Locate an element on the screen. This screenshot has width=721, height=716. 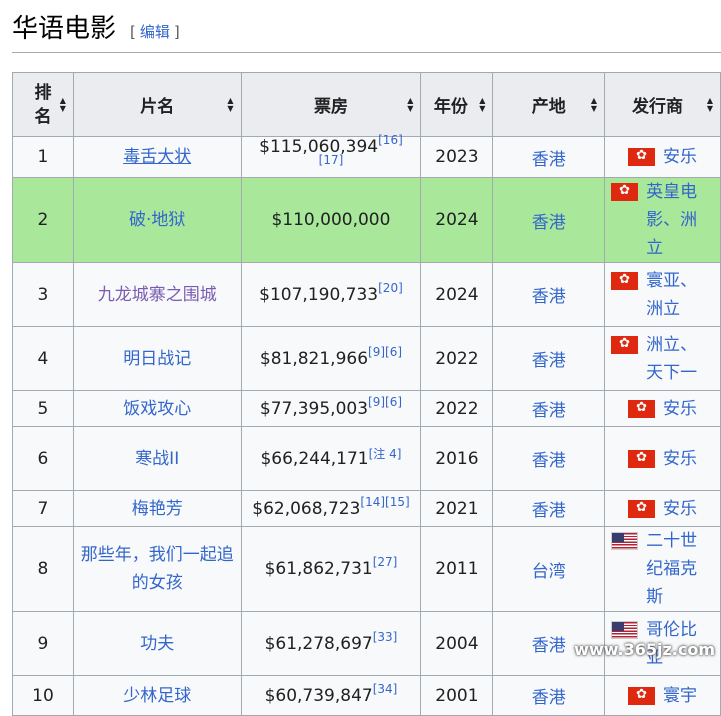
heading-divider is located at coordinates (366, 52).